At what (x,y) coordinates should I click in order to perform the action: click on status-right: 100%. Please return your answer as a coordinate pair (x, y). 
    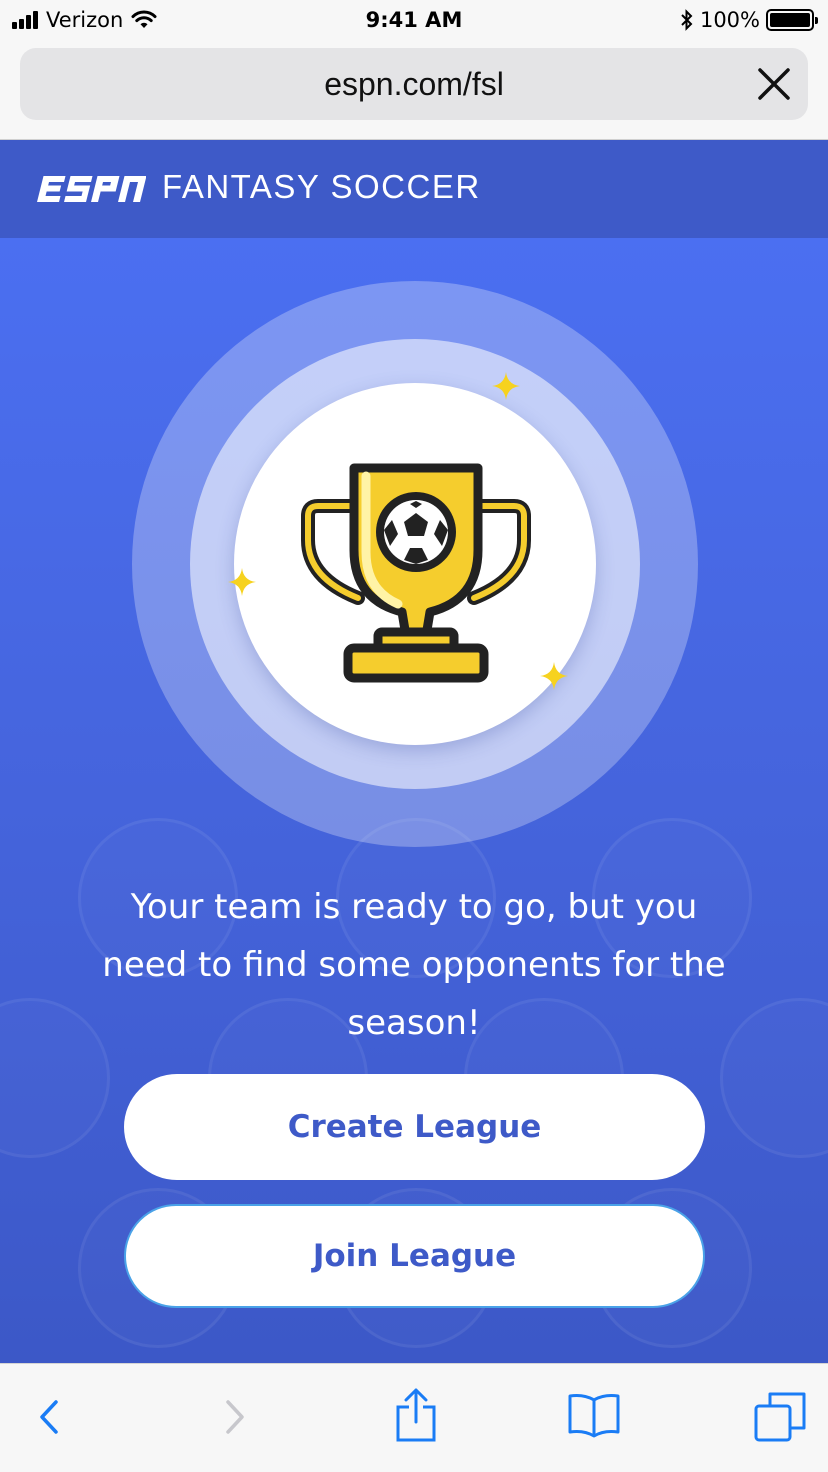
    Looking at the image, I should click on (749, 20).